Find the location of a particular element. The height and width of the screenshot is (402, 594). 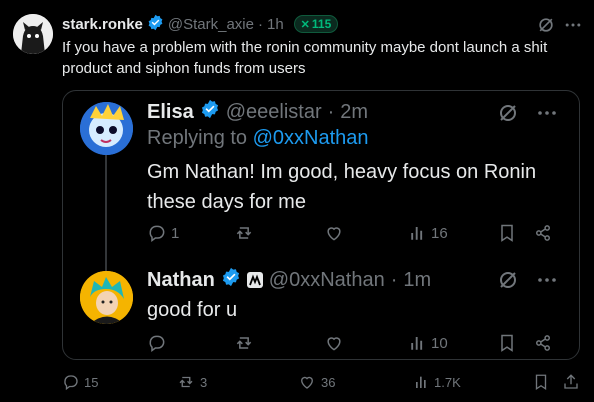

views-button: 1.7K is located at coordinates (437, 382).